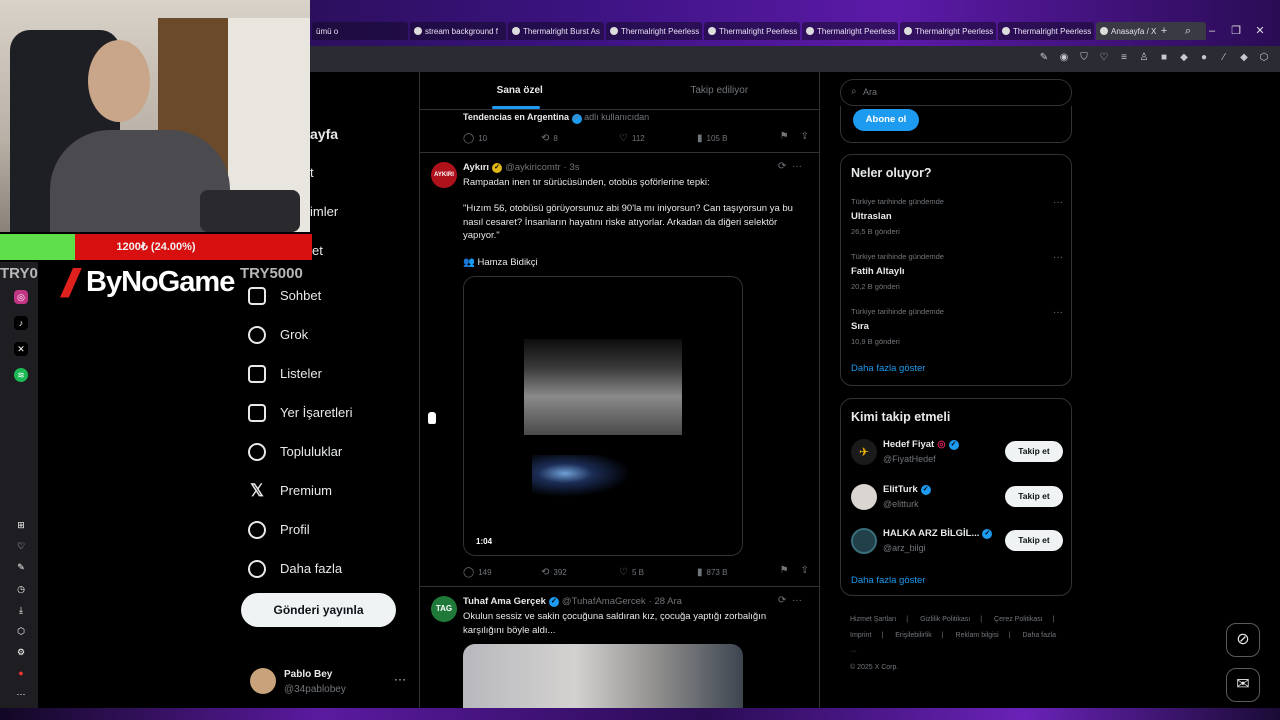 The height and width of the screenshot is (720, 1280). Describe the element at coordinates (400, 679) in the screenshot. I see `more-options-icon: ···` at that location.